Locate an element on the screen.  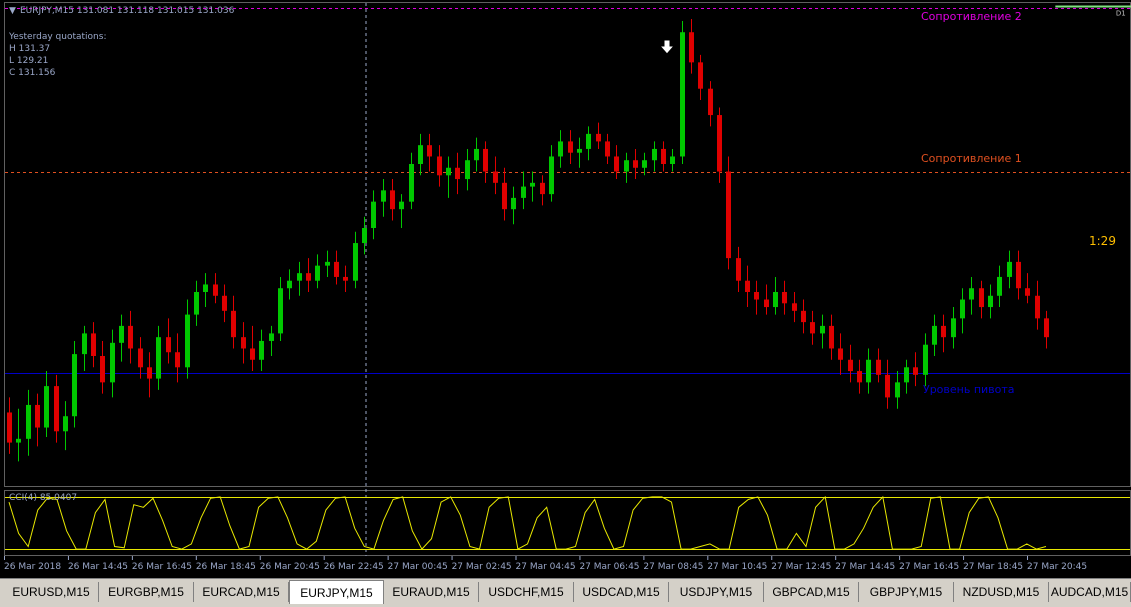
yesterday-title: Yesterday quotations: is located at coordinates (57, 37).